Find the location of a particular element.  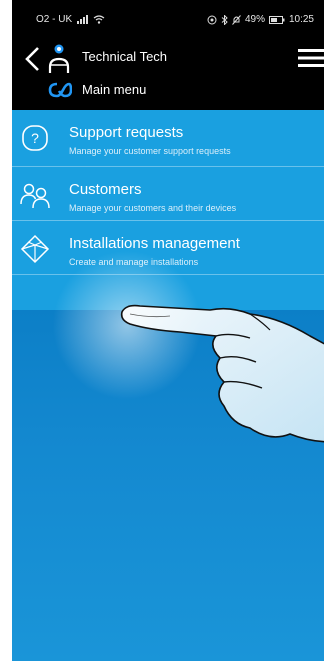

technician-icon is located at coordinates (59, 58).